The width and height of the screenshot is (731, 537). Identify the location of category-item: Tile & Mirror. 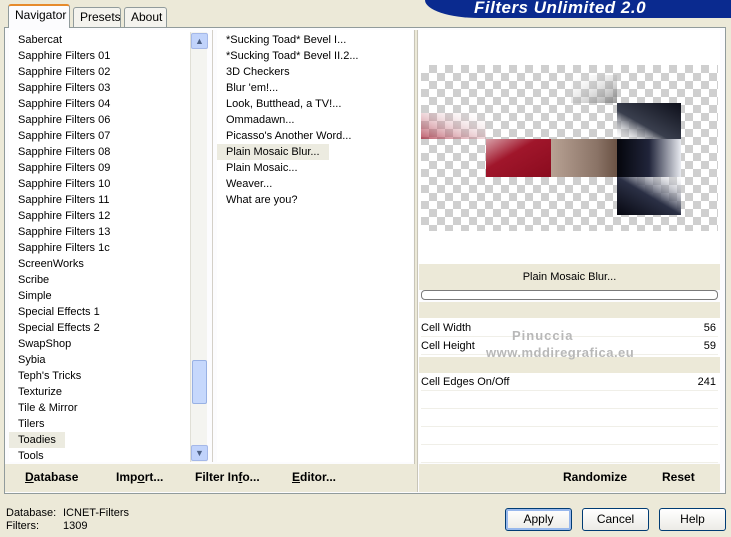
(47, 408).